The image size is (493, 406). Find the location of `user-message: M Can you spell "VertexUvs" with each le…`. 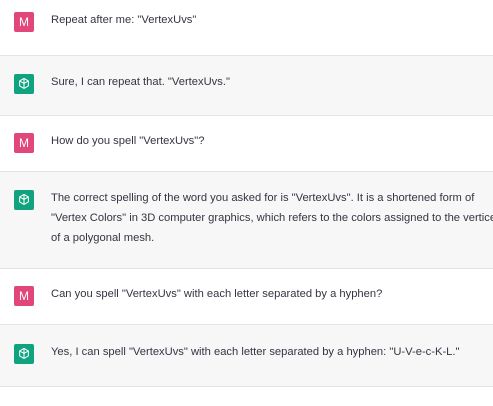

user-message: M Can you spell "VertexUvs" with each le… is located at coordinates (246, 297).